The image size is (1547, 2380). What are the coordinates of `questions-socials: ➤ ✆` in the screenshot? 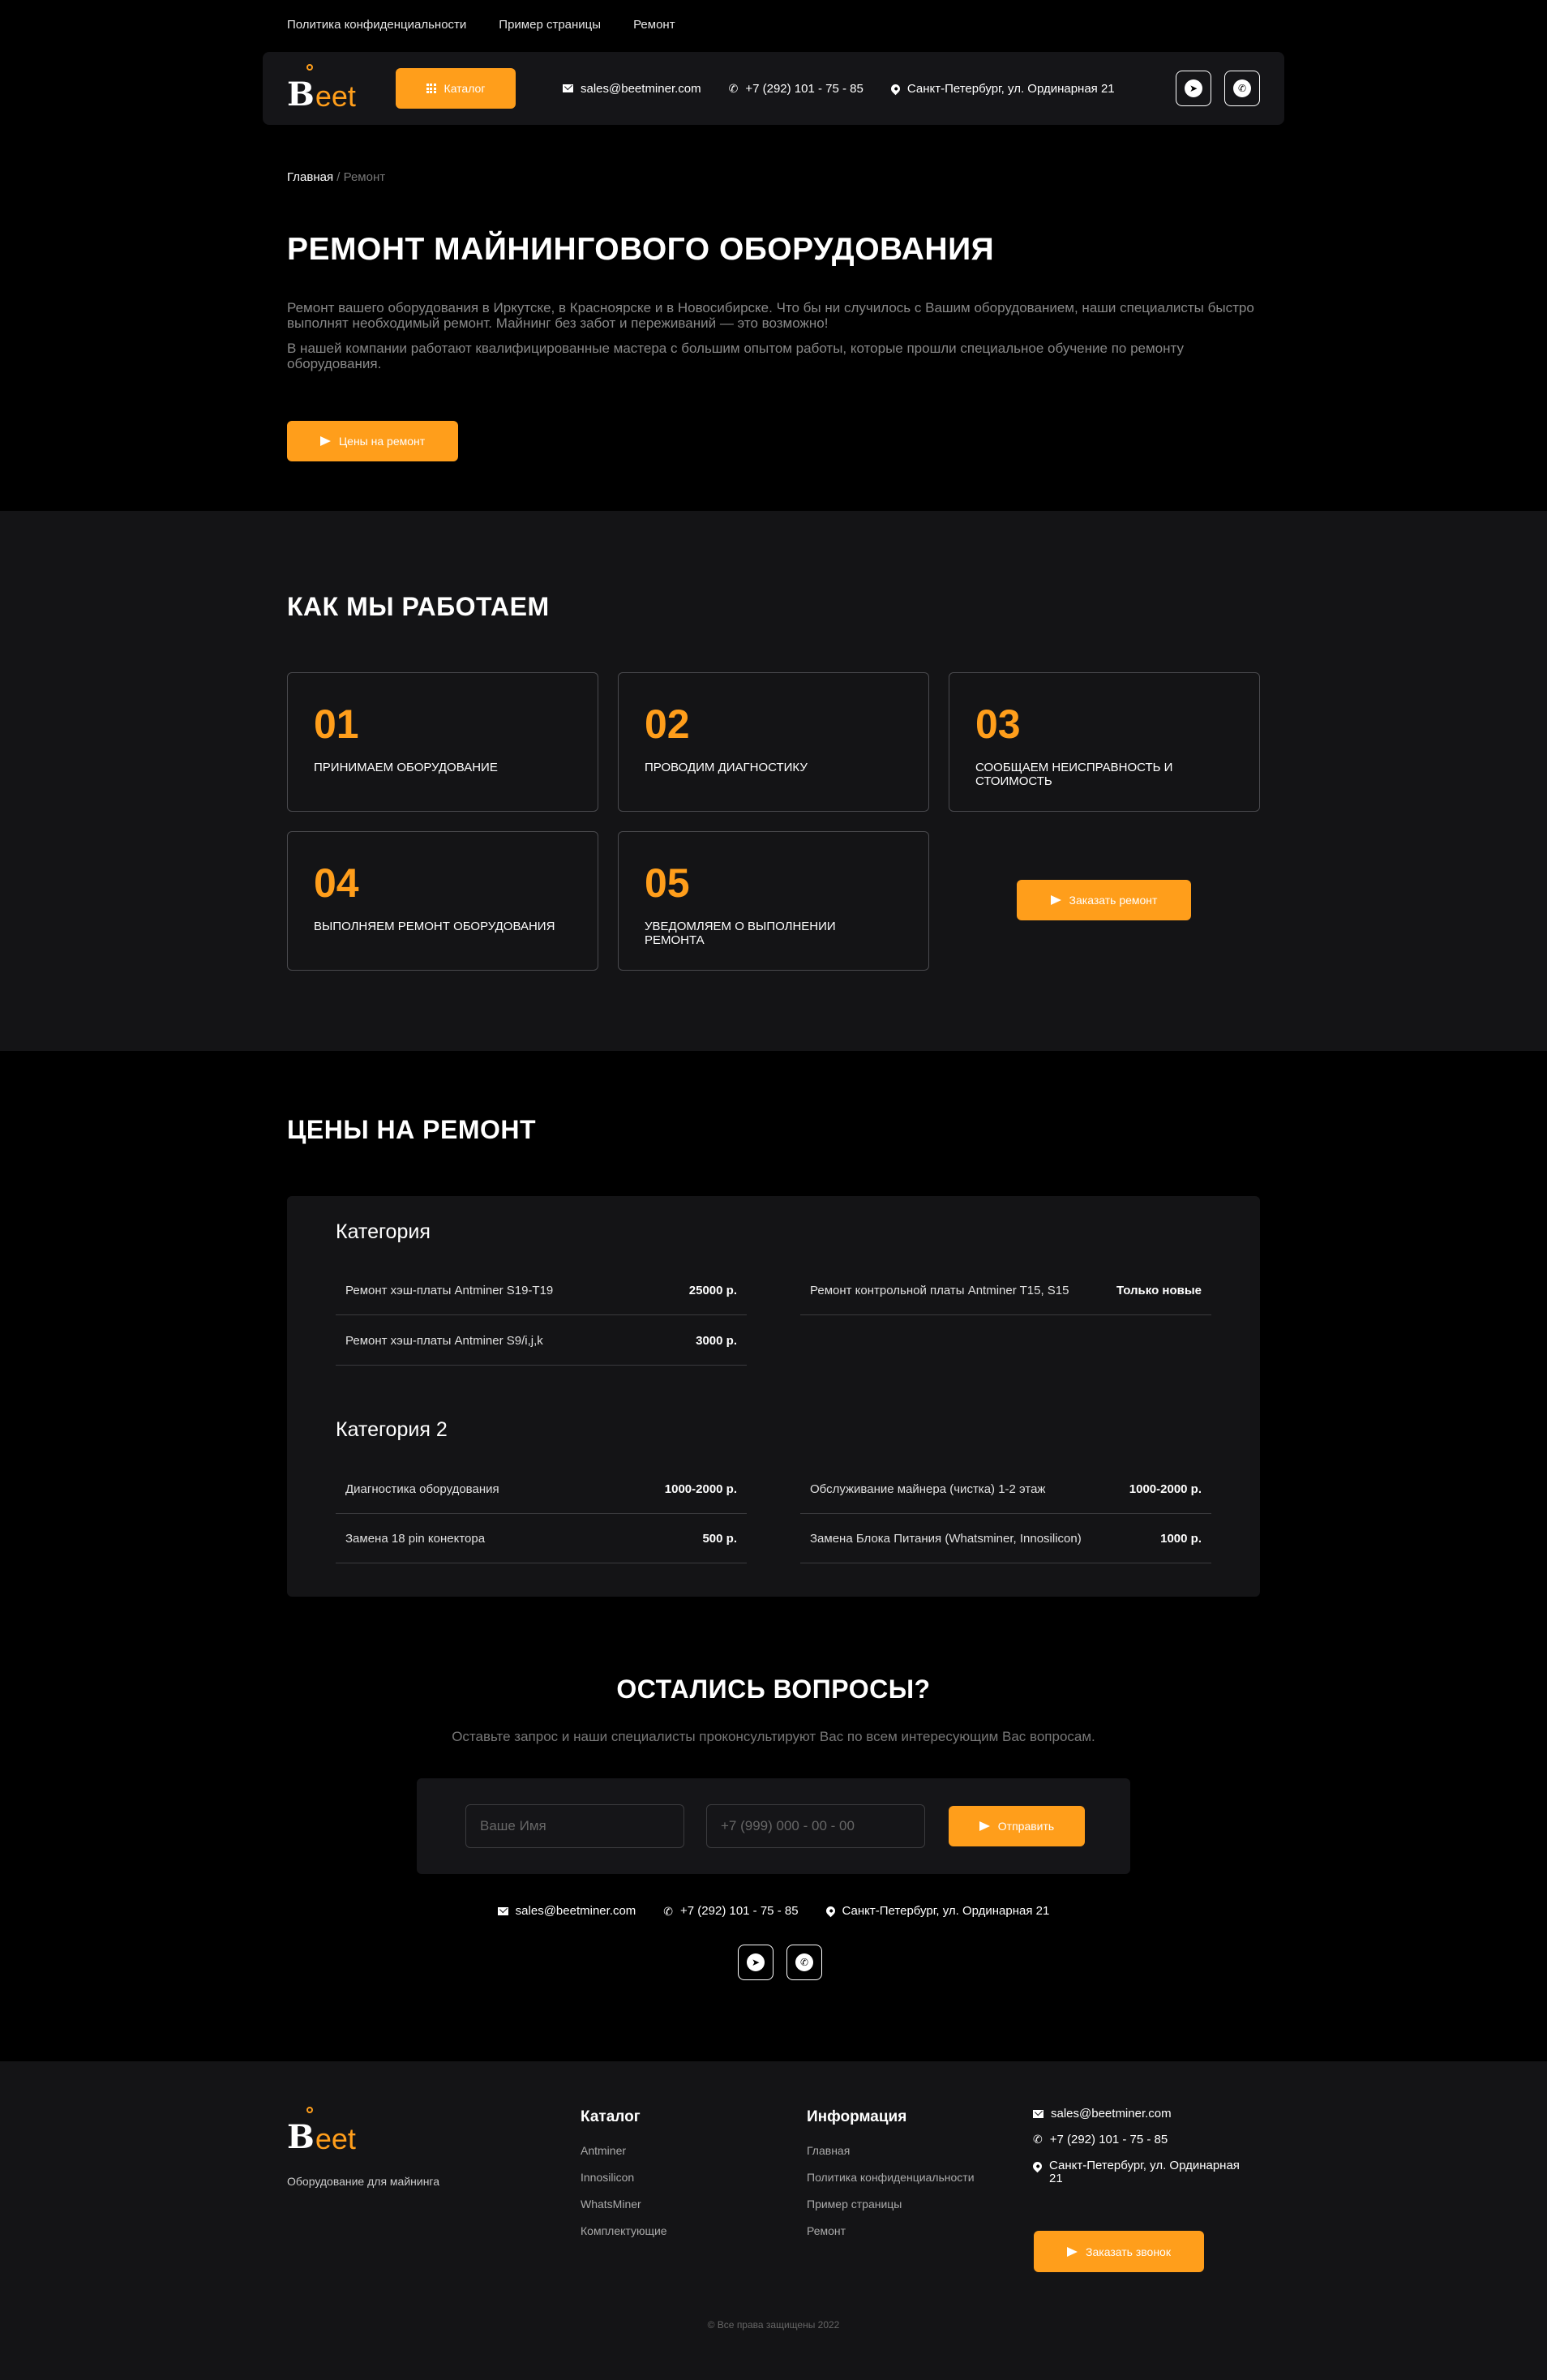 It's located at (780, 1962).